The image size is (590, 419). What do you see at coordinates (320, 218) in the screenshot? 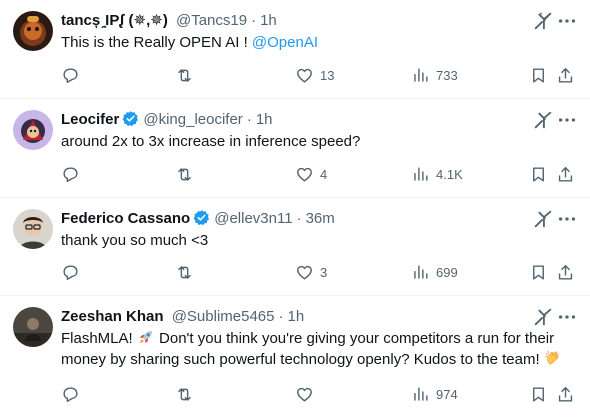
I see `timestamp: 36m` at bounding box center [320, 218].